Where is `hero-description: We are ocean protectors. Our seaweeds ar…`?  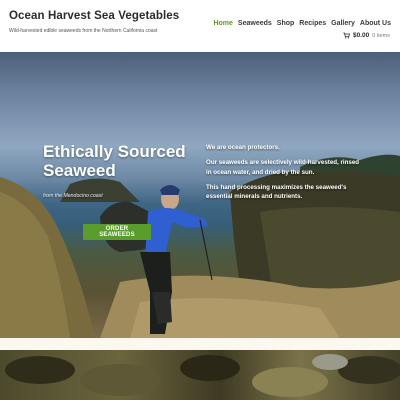 hero-description: We are ocean protectors. Our seaweeds ar… is located at coordinates (283, 175).